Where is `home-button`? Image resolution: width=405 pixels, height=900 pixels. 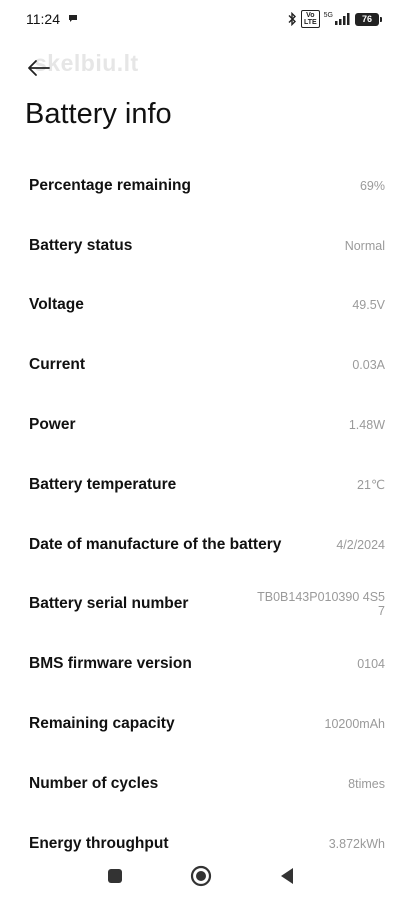
home-button is located at coordinates (201, 876).